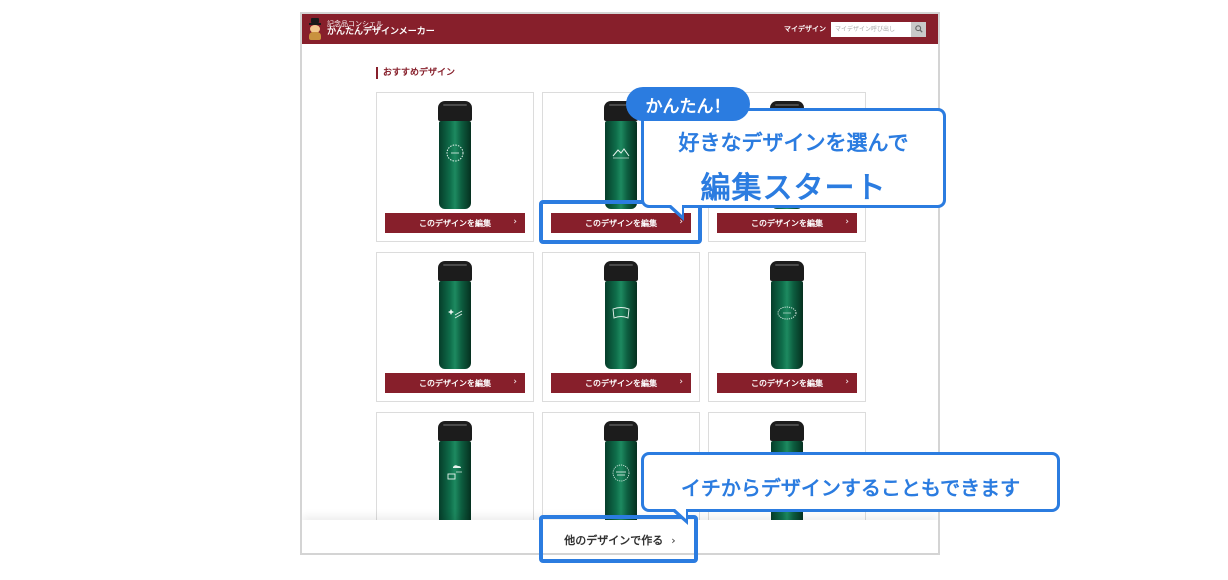 Image resolution: width=1228 pixels, height=580 pixels. I want to click on callout-choose-line1: 好きなデザインを選んで, so click(793, 143).